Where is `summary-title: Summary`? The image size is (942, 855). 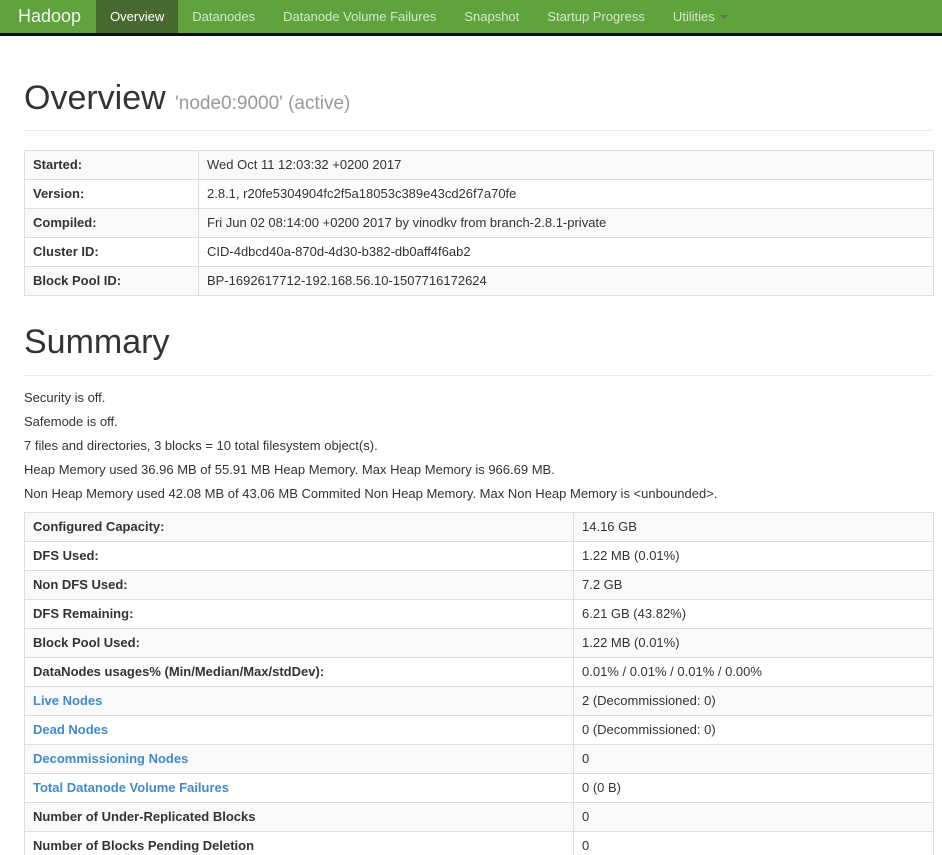
summary-title: Summary is located at coordinates (97, 342).